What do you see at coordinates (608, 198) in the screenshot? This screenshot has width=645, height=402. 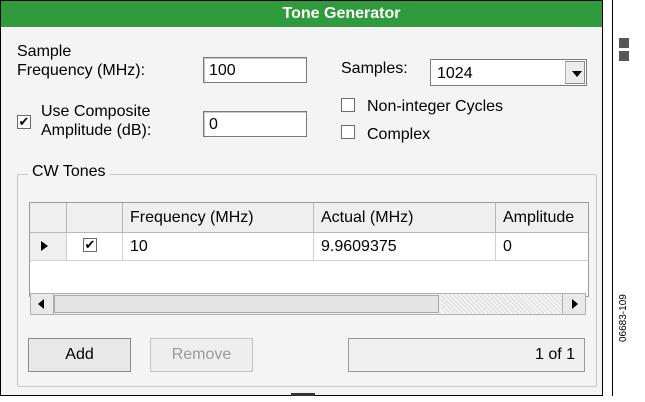 I see `side-panel-edge` at bounding box center [608, 198].